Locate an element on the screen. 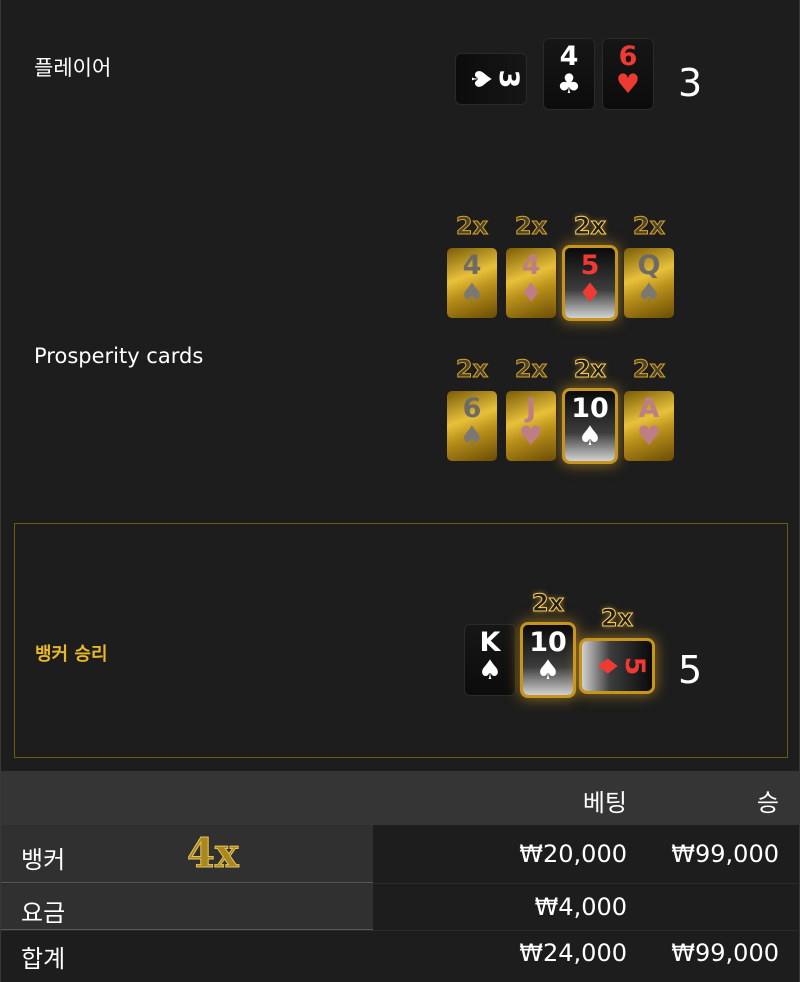  player-card-1: 3 ♠ is located at coordinates (491, 79).